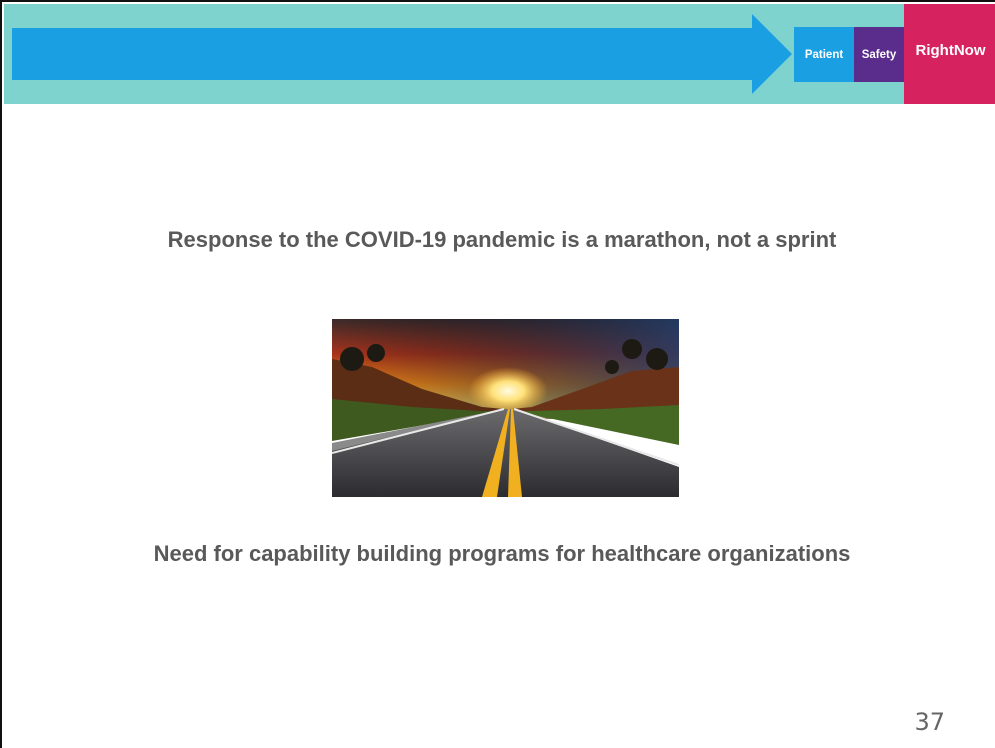 The image size is (995, 748). I want to click on logo-patient-text: Patient, so click(824, 54).